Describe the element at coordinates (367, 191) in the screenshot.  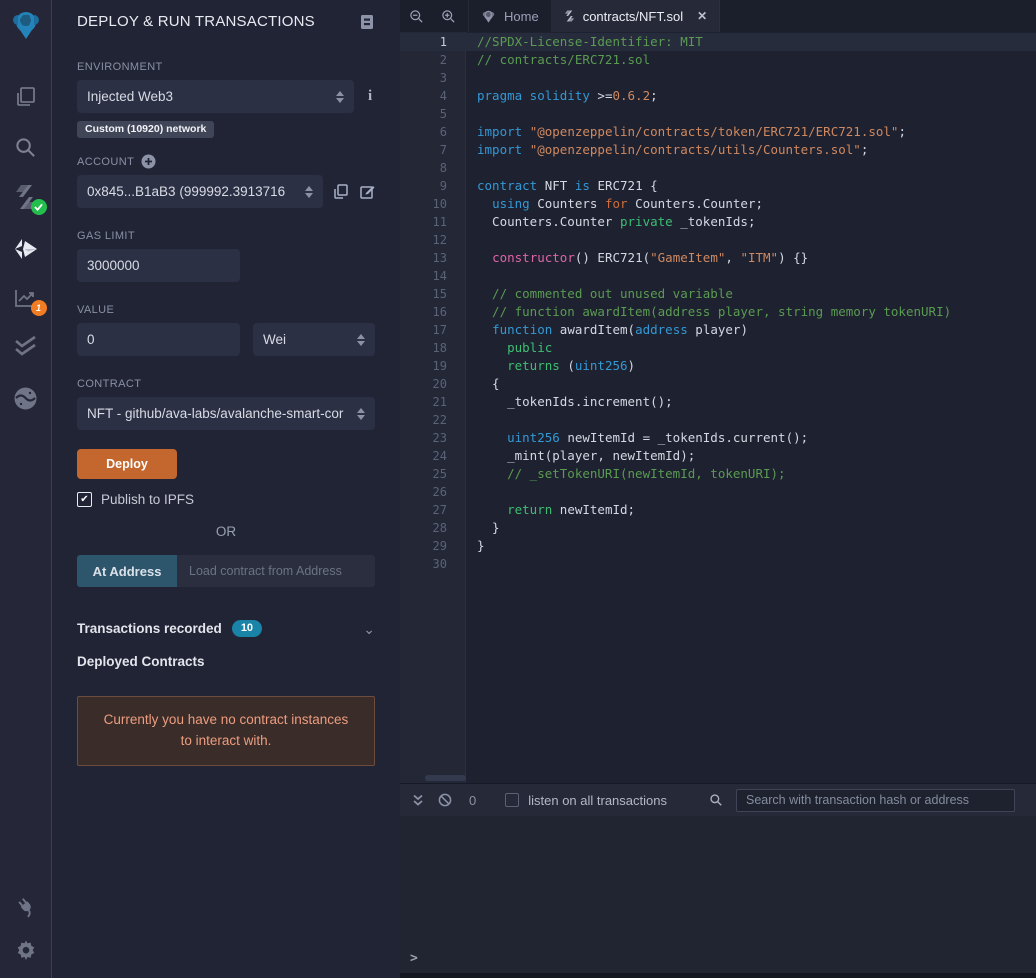
I see `sign-message-icon` at that location.